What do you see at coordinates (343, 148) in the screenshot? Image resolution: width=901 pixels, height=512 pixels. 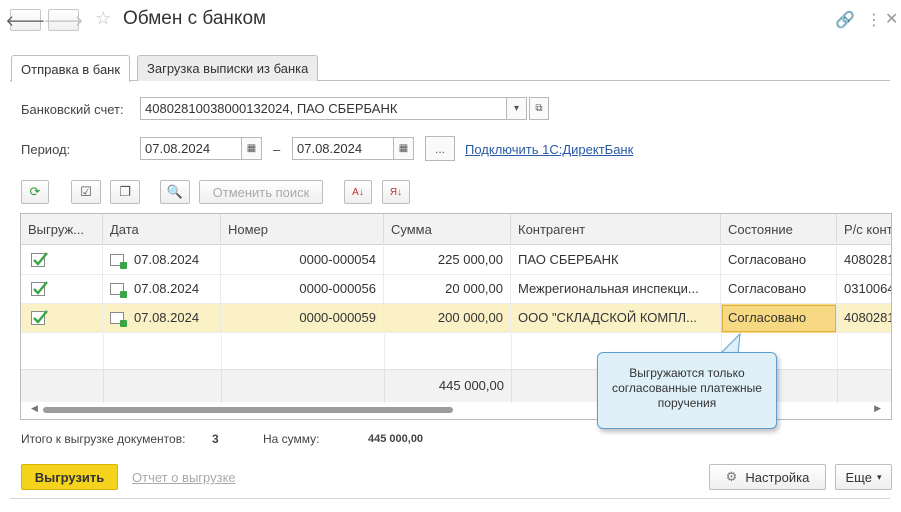 I see `period-to-field: 07.08.2024` at bounding box center [343, 148].